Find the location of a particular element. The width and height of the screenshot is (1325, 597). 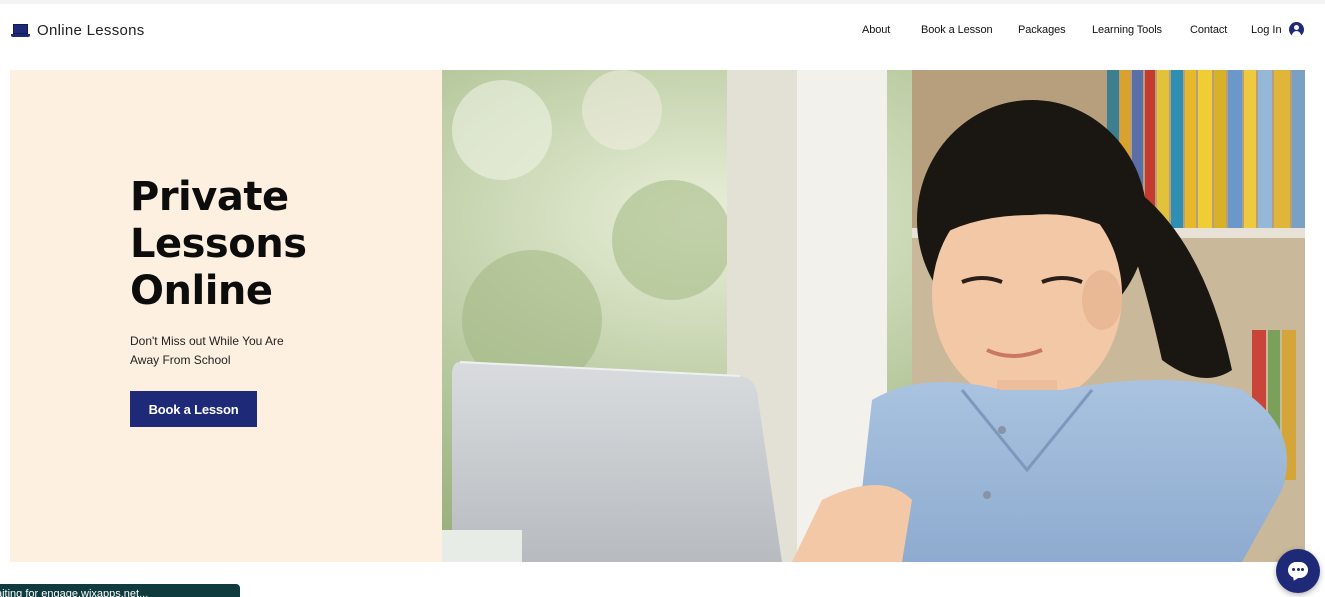

login-button: Log In is located at coordinates (1277, 29).